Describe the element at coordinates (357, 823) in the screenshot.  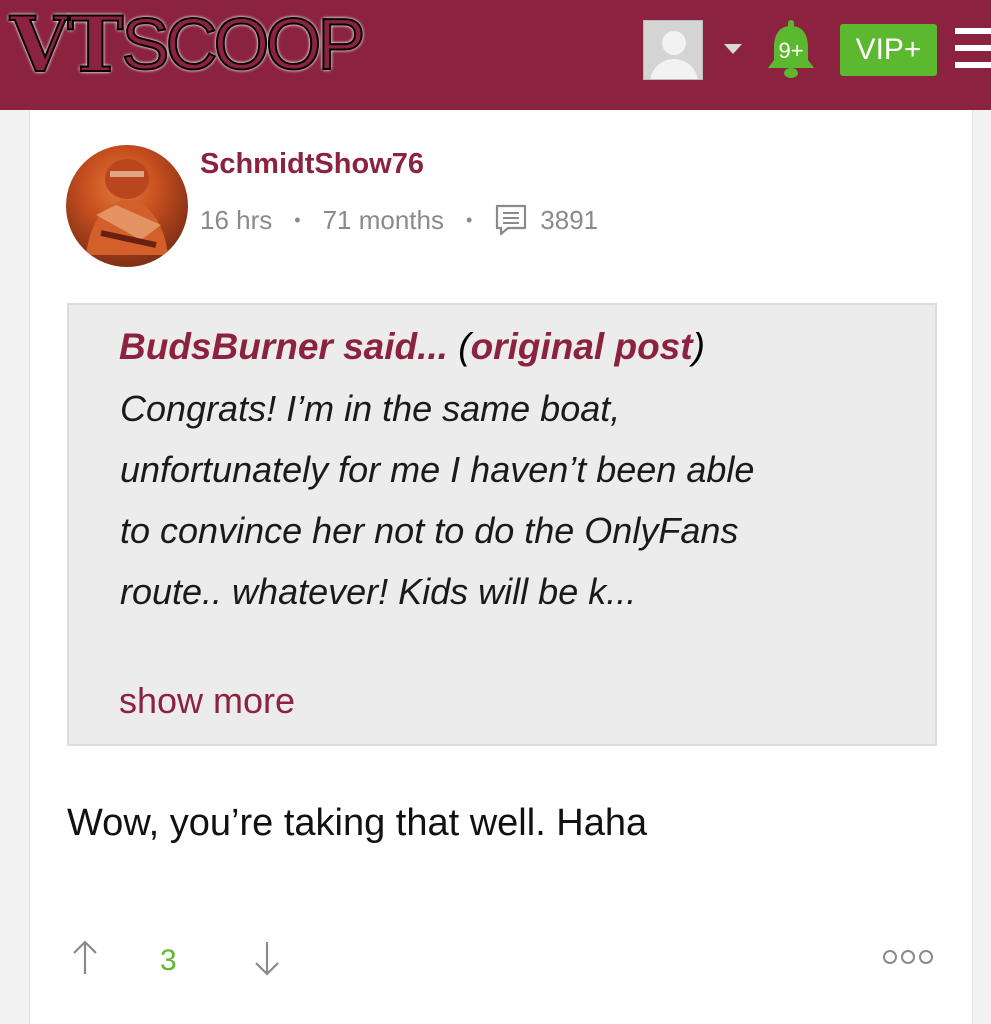
I see `post-body: Wow, you’re taking that well. Haha` at that location.